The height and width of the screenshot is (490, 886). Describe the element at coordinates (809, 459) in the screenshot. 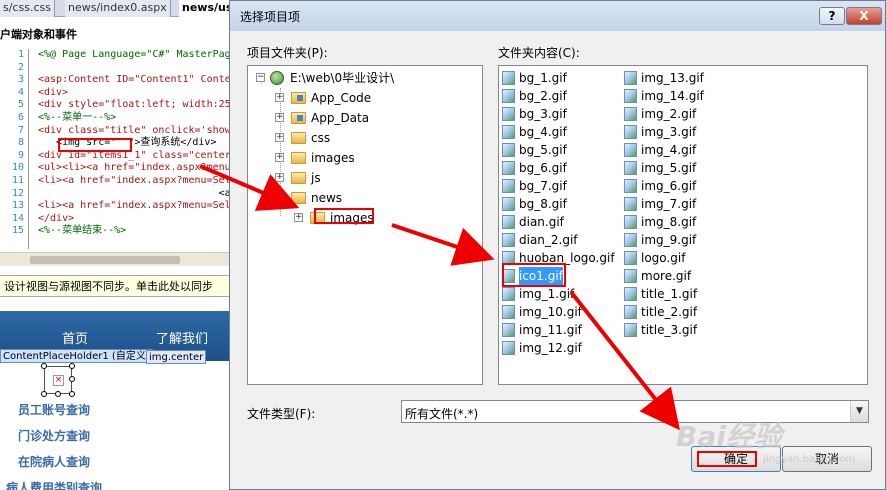

I see `baidu-watermark-url: jingyan.baidu.com` at that location.